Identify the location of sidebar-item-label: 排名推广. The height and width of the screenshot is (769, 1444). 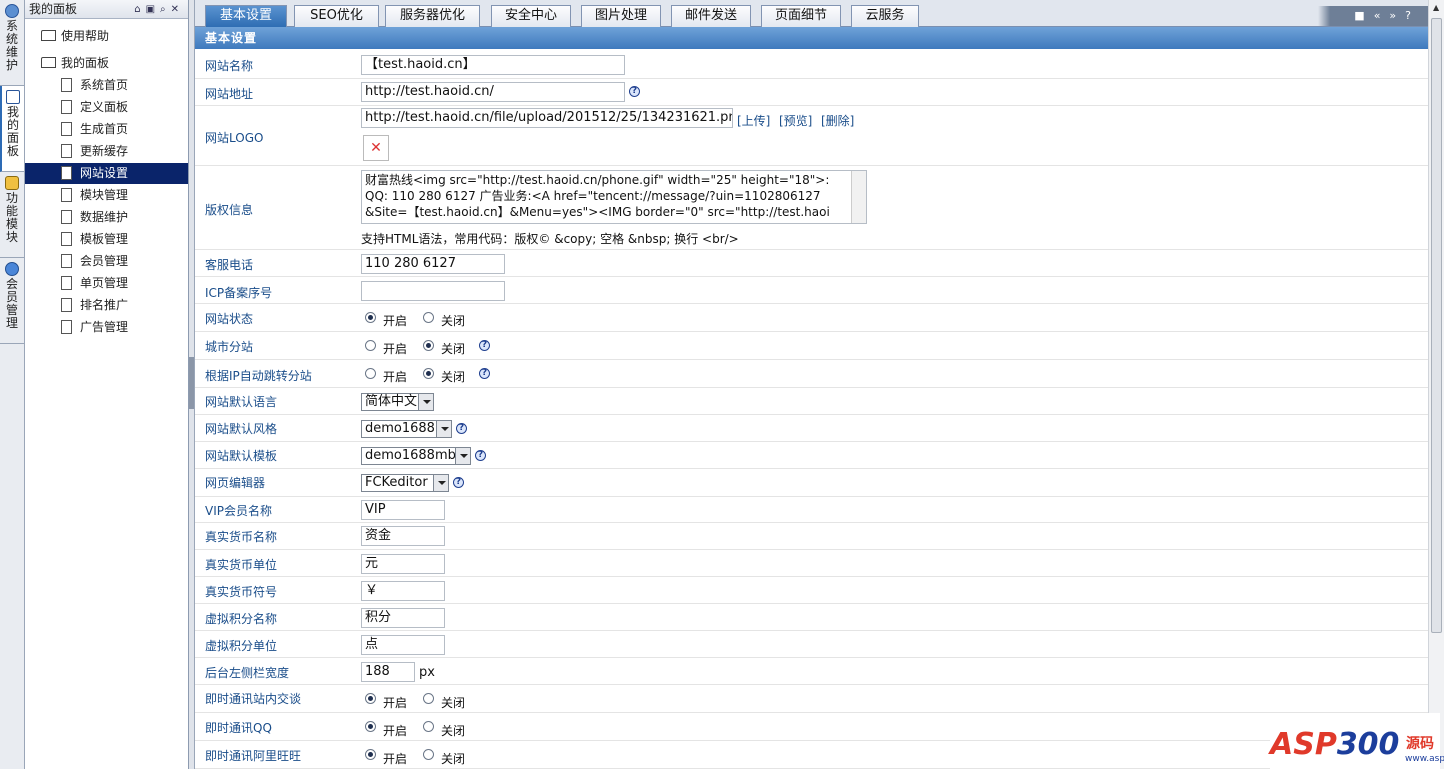
(104, 305).